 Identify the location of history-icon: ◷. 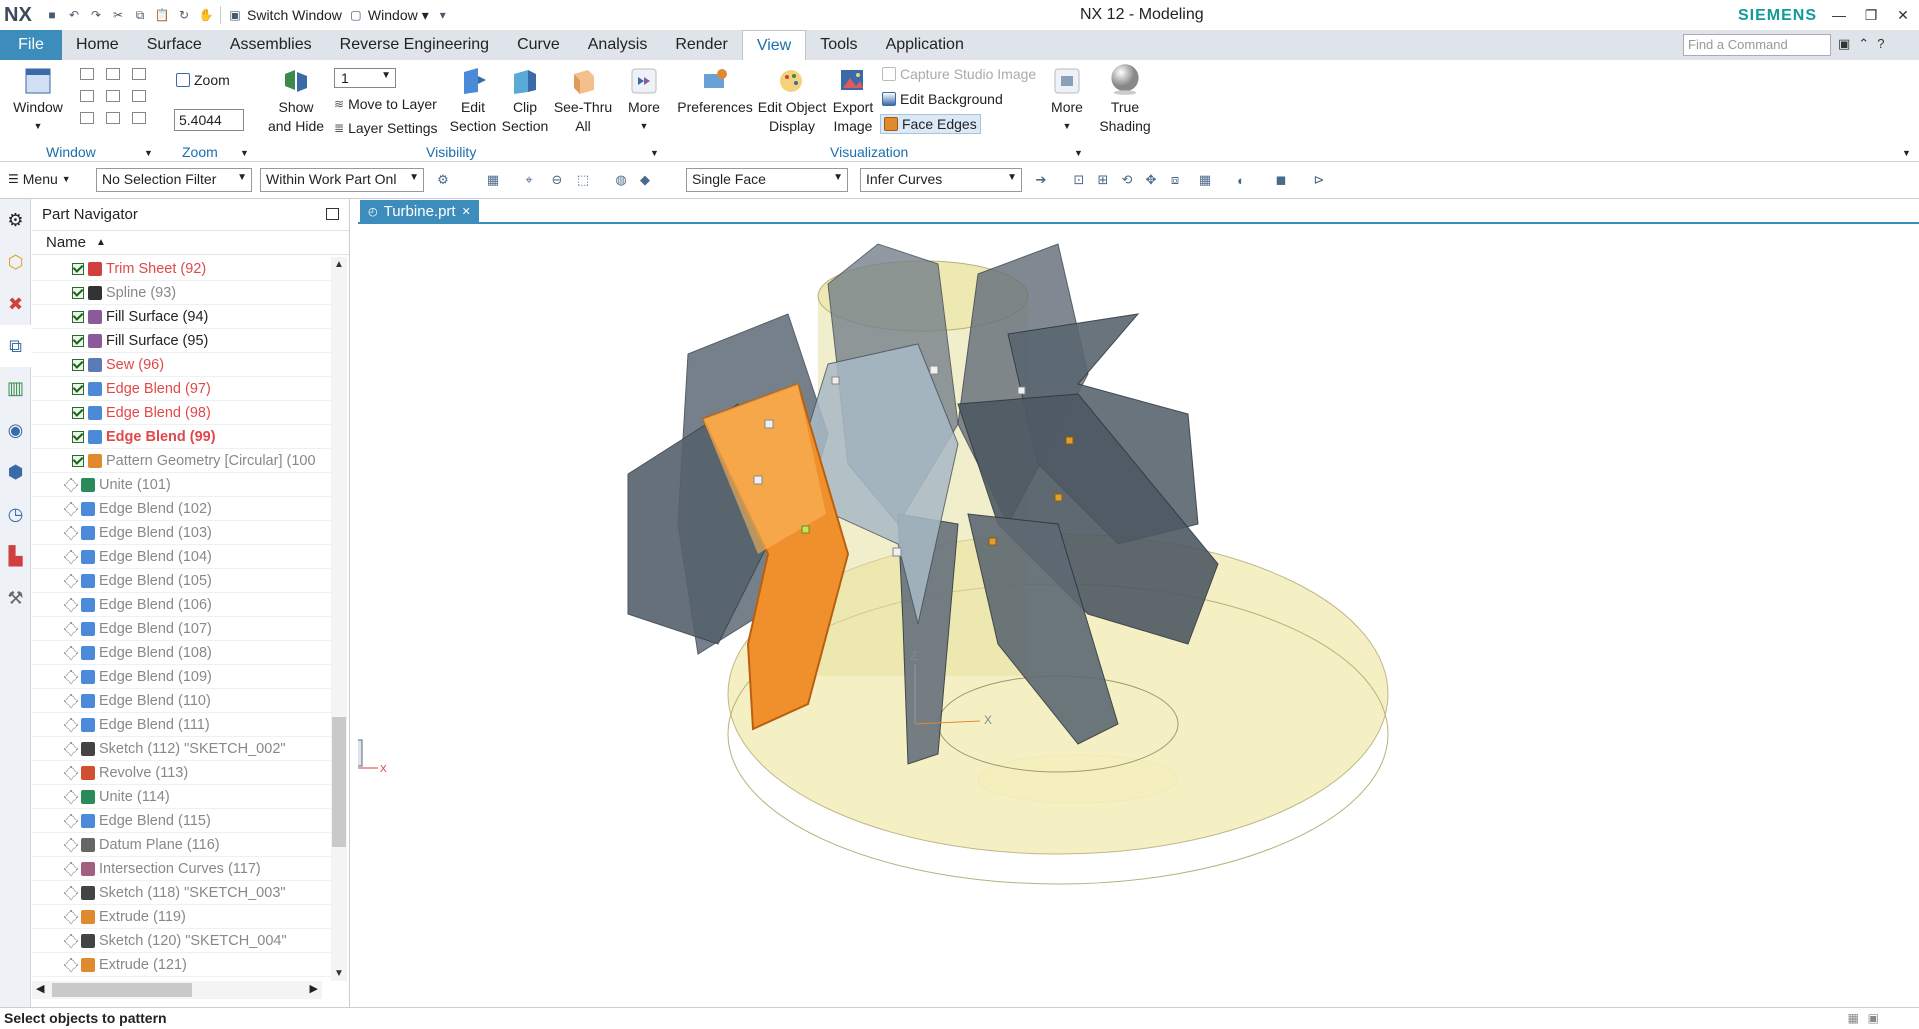
(15, 514).